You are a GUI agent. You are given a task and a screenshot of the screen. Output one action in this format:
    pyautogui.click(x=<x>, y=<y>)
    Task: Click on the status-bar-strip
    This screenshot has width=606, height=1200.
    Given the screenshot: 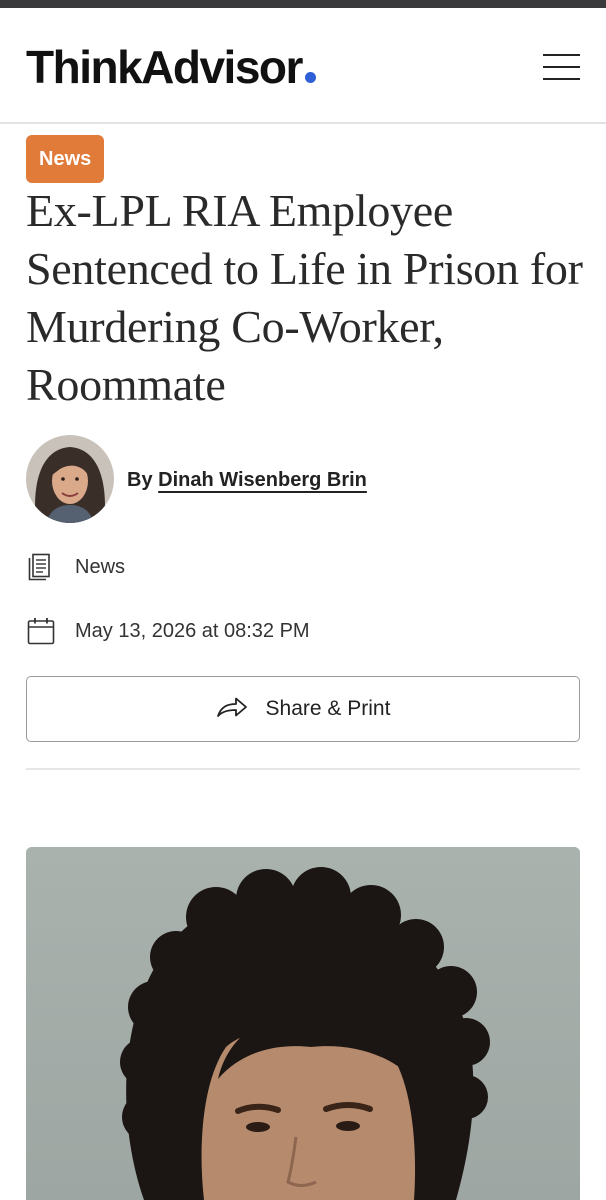 What is the action you would take?
    pyautogui.click(x=303, y=4)
    